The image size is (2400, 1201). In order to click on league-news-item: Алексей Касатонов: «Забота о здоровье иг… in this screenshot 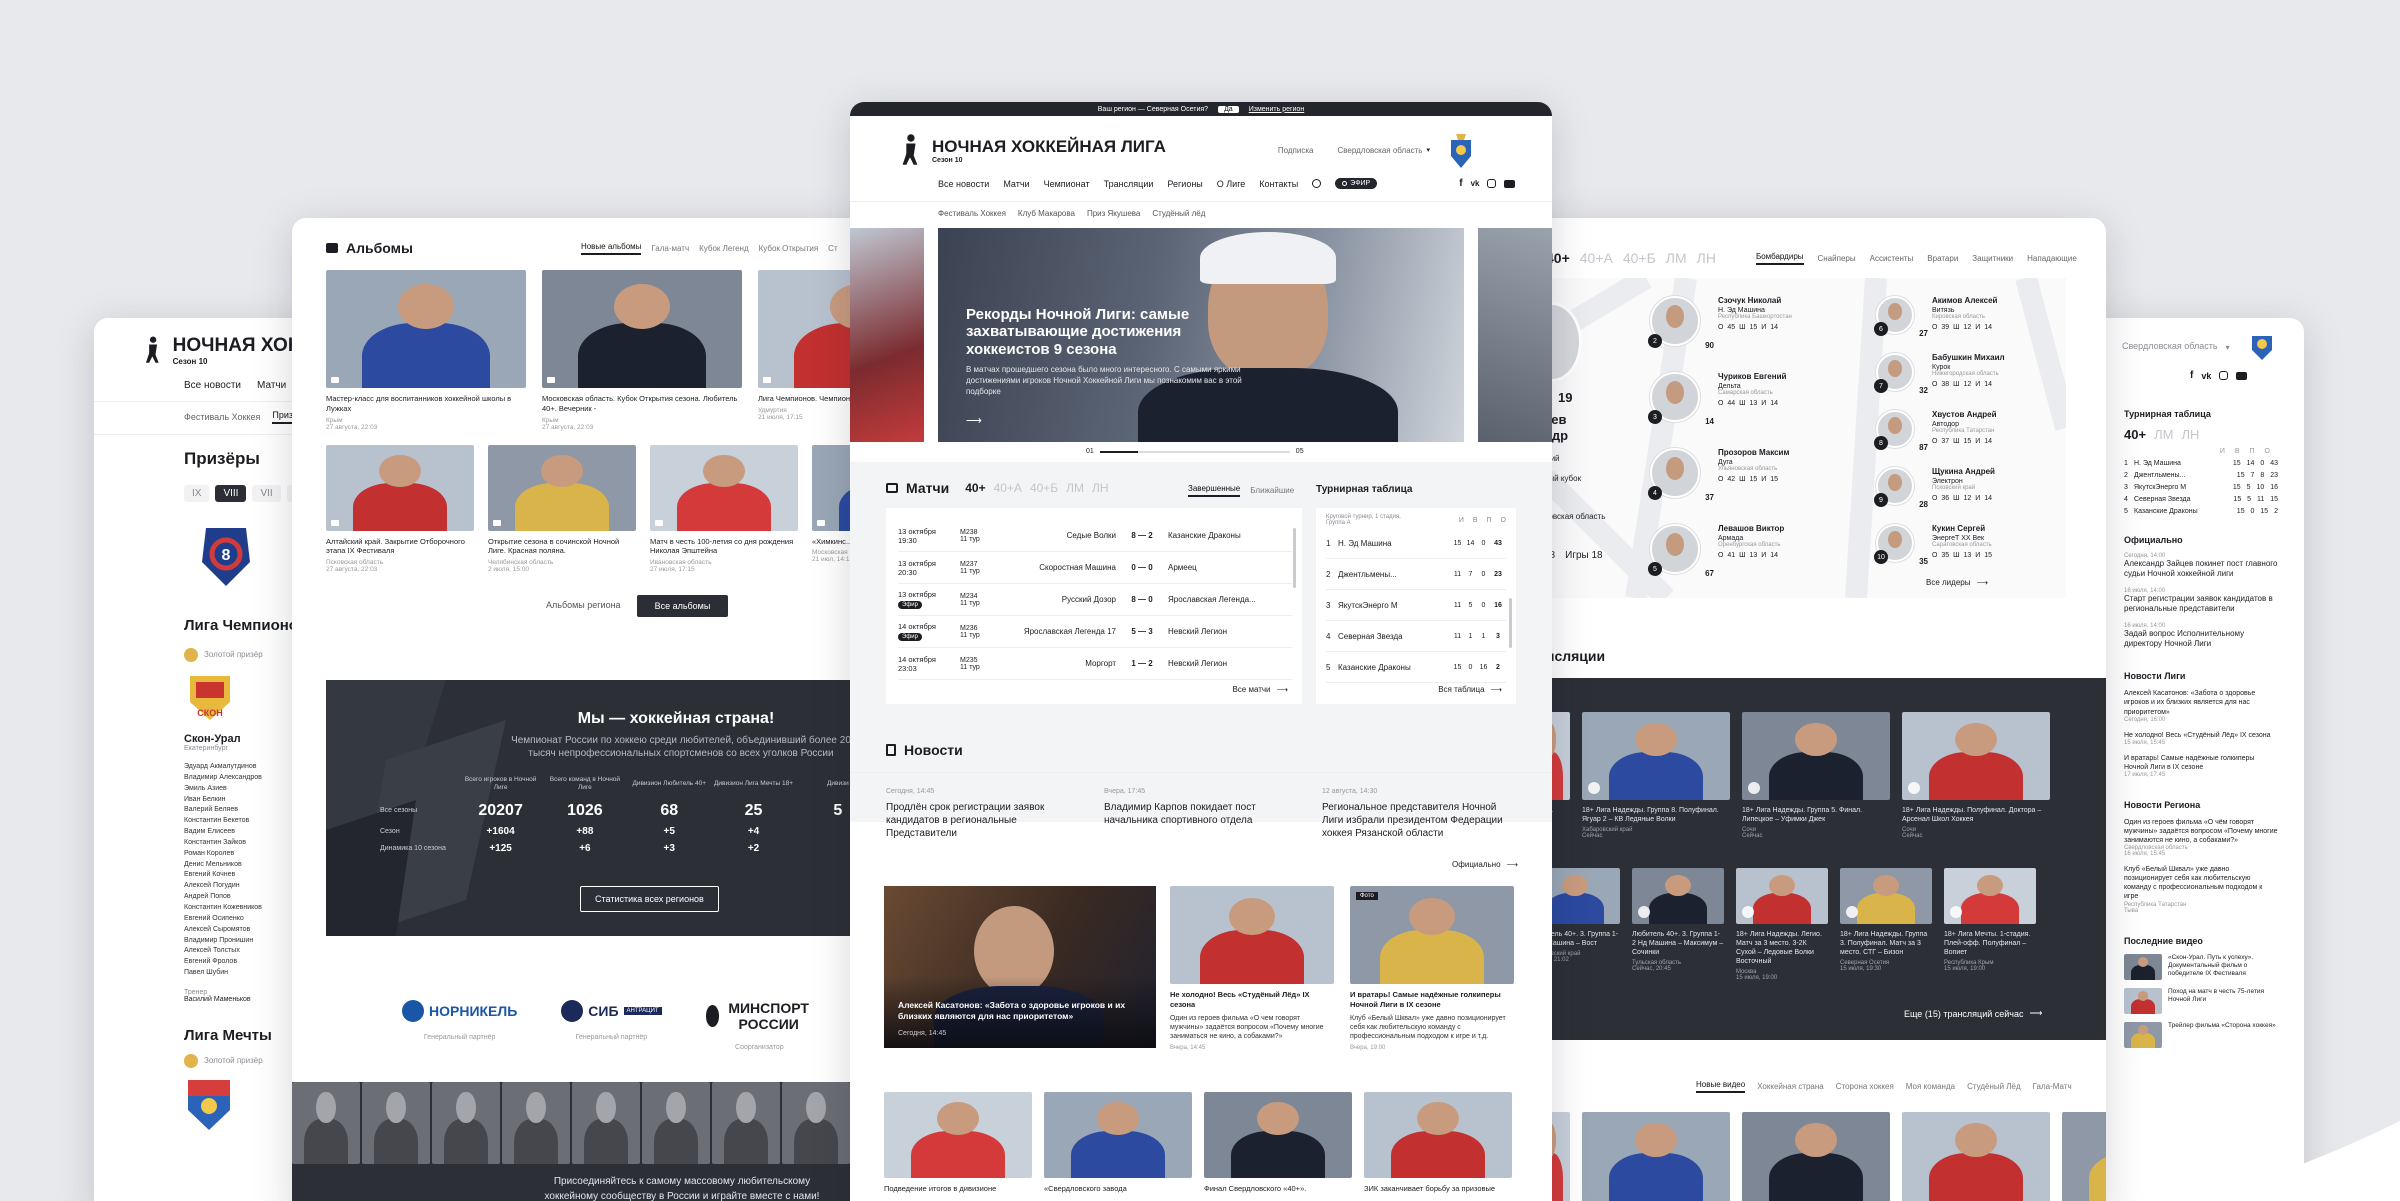, I will do `click(2201, 705)`.